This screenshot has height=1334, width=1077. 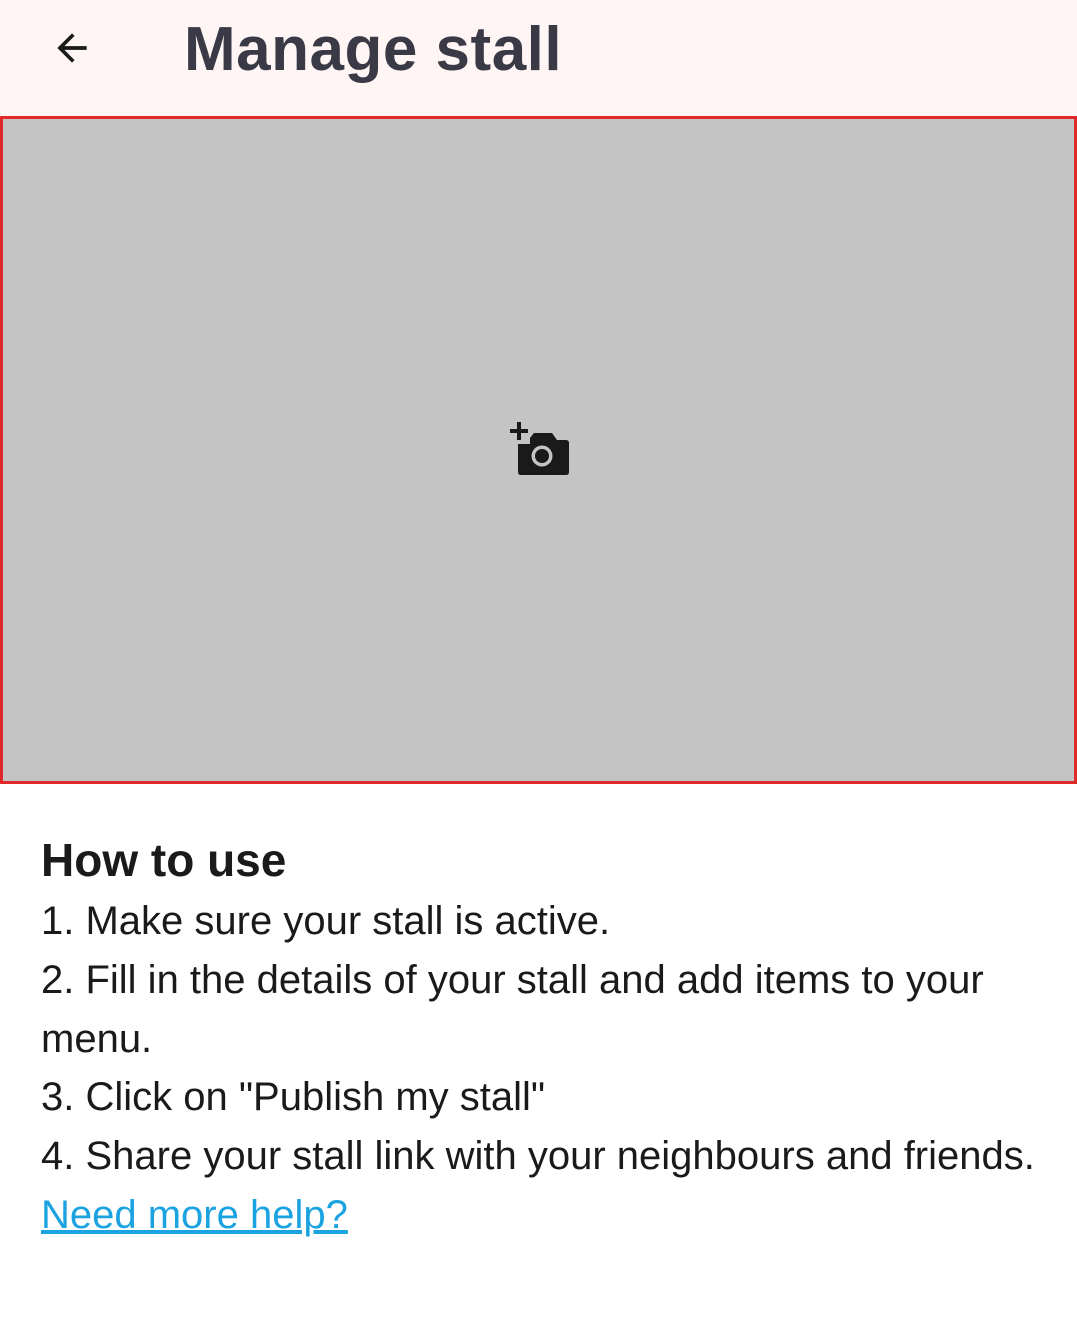 I want to click on back-button, so click(x=72, y=48).